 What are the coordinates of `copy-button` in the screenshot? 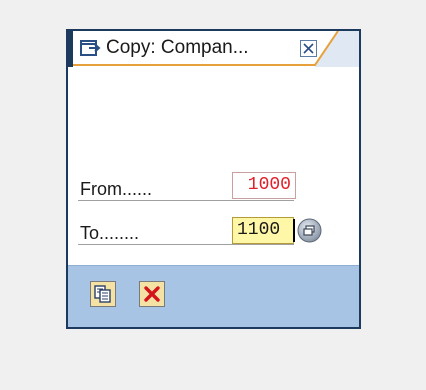 It's located at (103, 294).